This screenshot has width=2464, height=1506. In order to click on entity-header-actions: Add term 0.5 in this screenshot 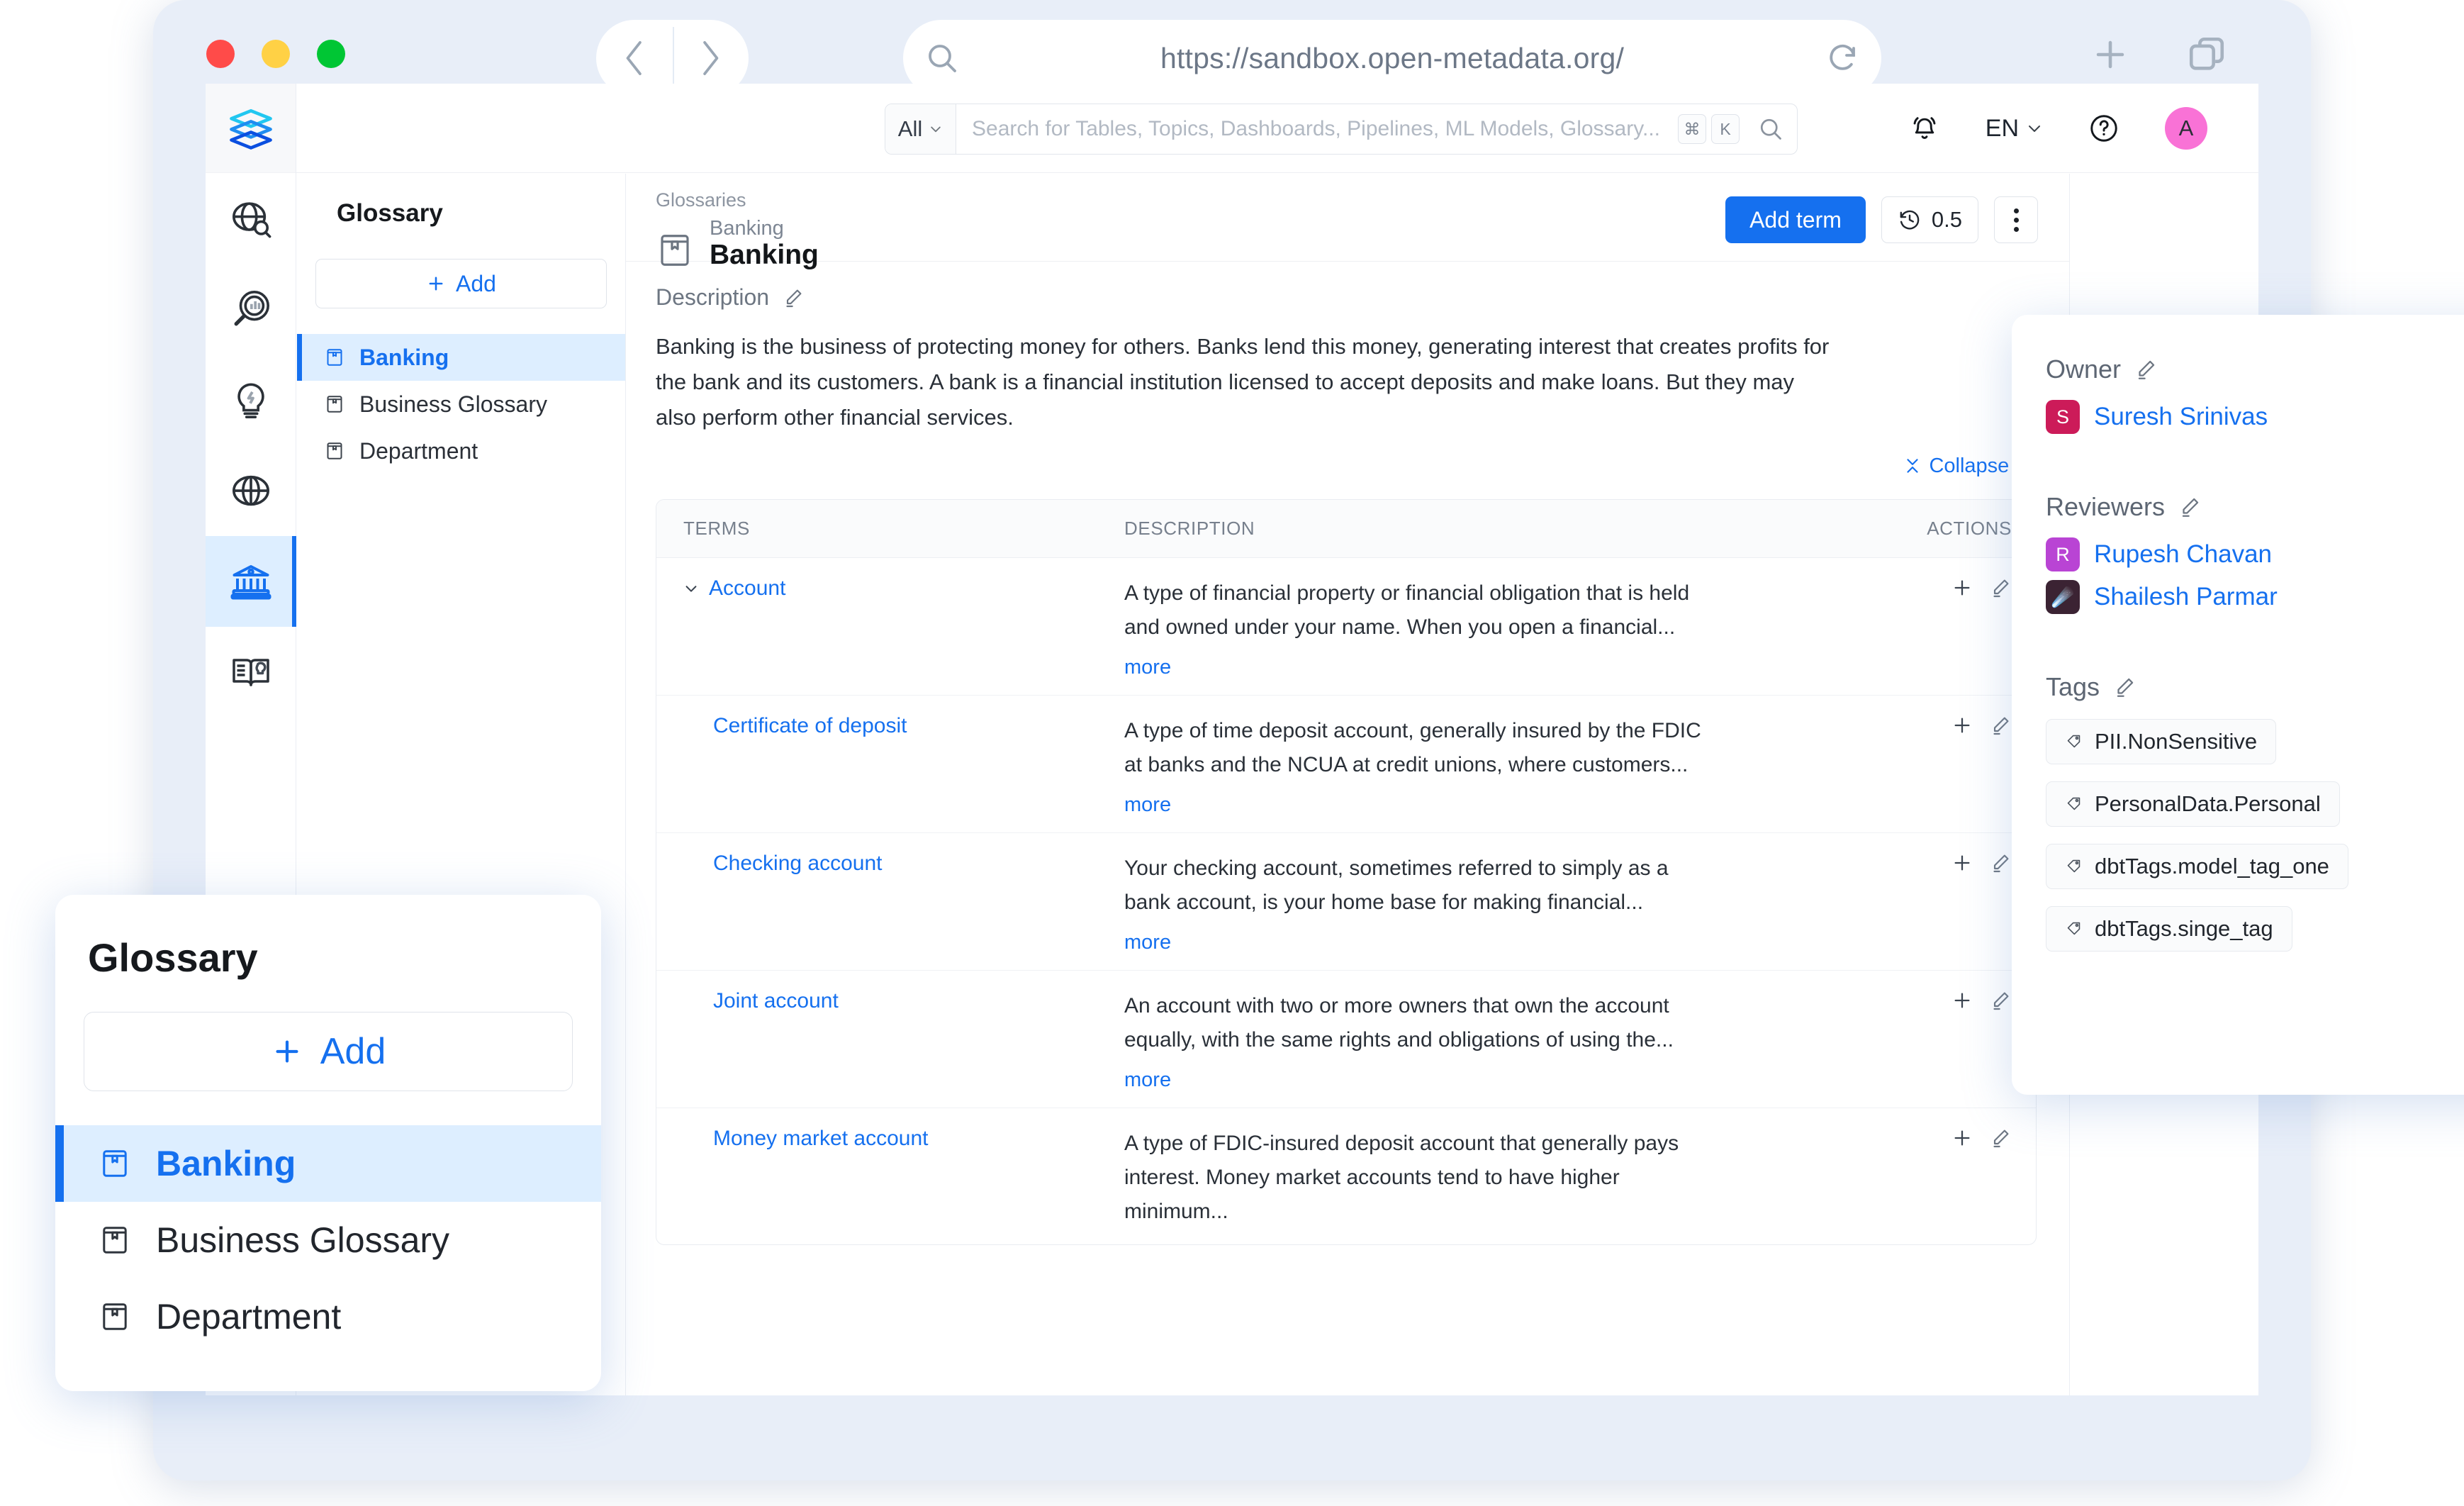, I will do `click(1882, 220)`.